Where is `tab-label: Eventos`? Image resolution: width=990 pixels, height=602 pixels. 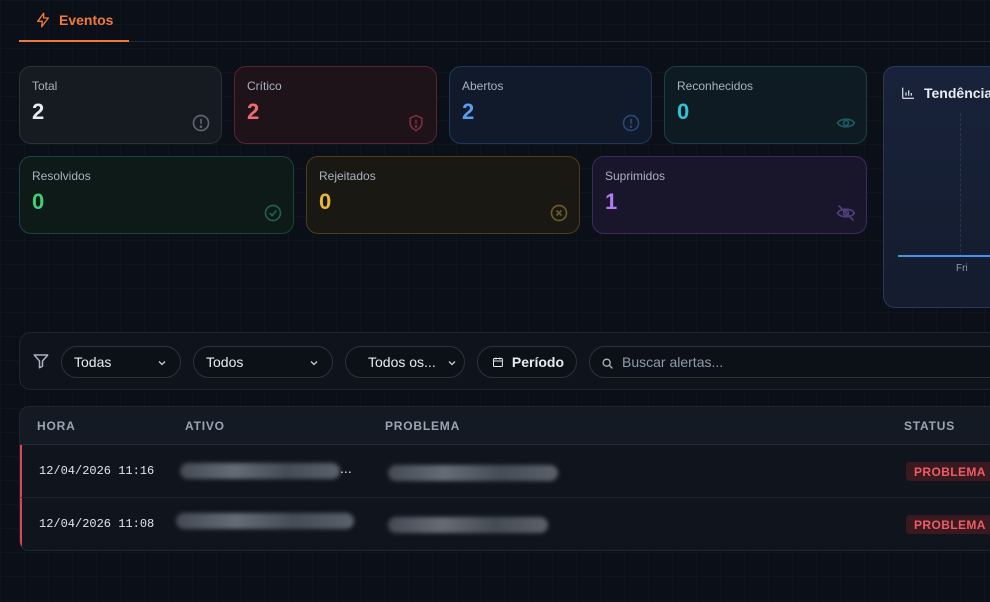
tab-label: Eventos is located at coordinates (86, 20).